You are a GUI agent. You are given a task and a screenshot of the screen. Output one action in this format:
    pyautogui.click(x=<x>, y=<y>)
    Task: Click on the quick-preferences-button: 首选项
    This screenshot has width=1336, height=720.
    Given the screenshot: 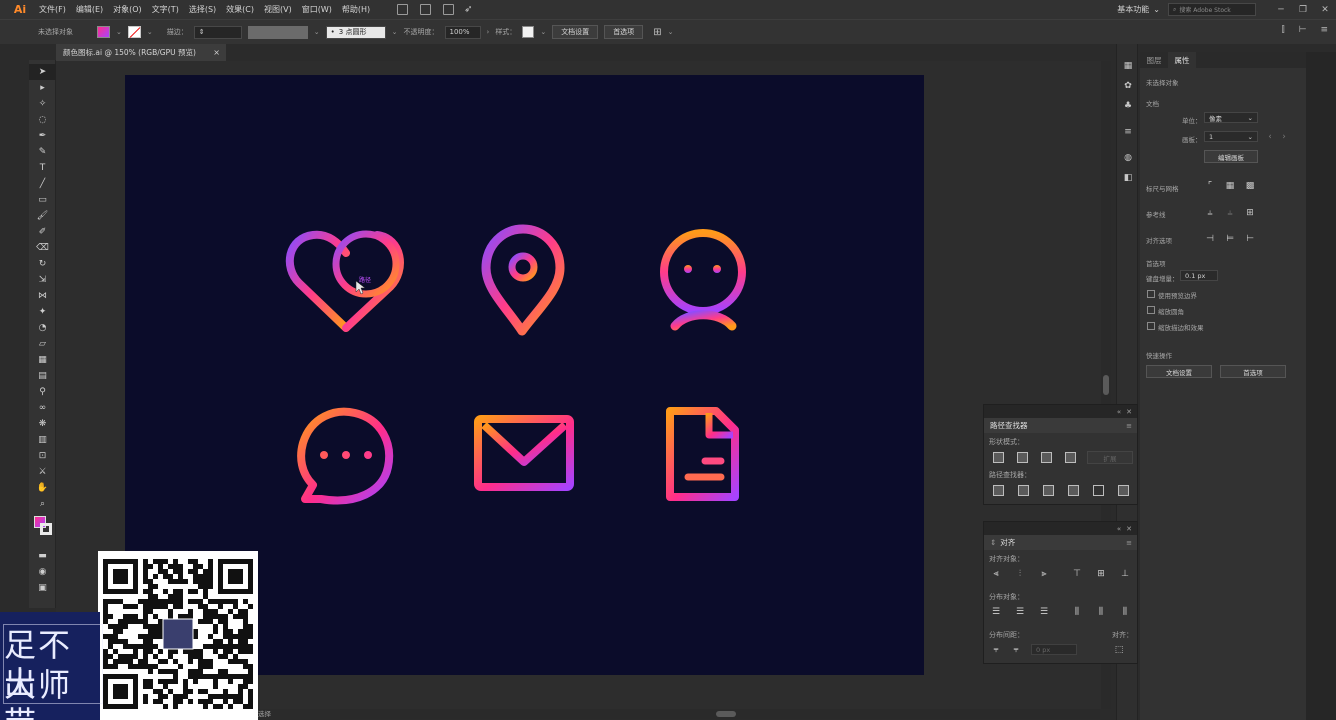 What is the action you would take?
    pyautogui.click(x=1253, y=371)
    